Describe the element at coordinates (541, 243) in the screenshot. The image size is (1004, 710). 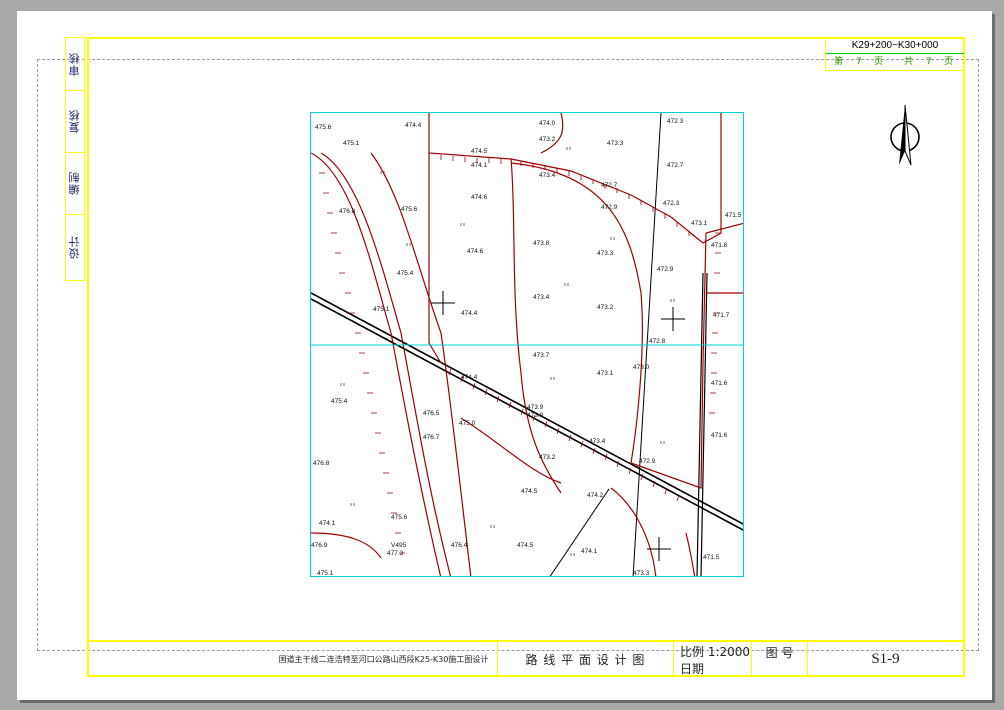
I see `elevation-label: 473.8` at that location.